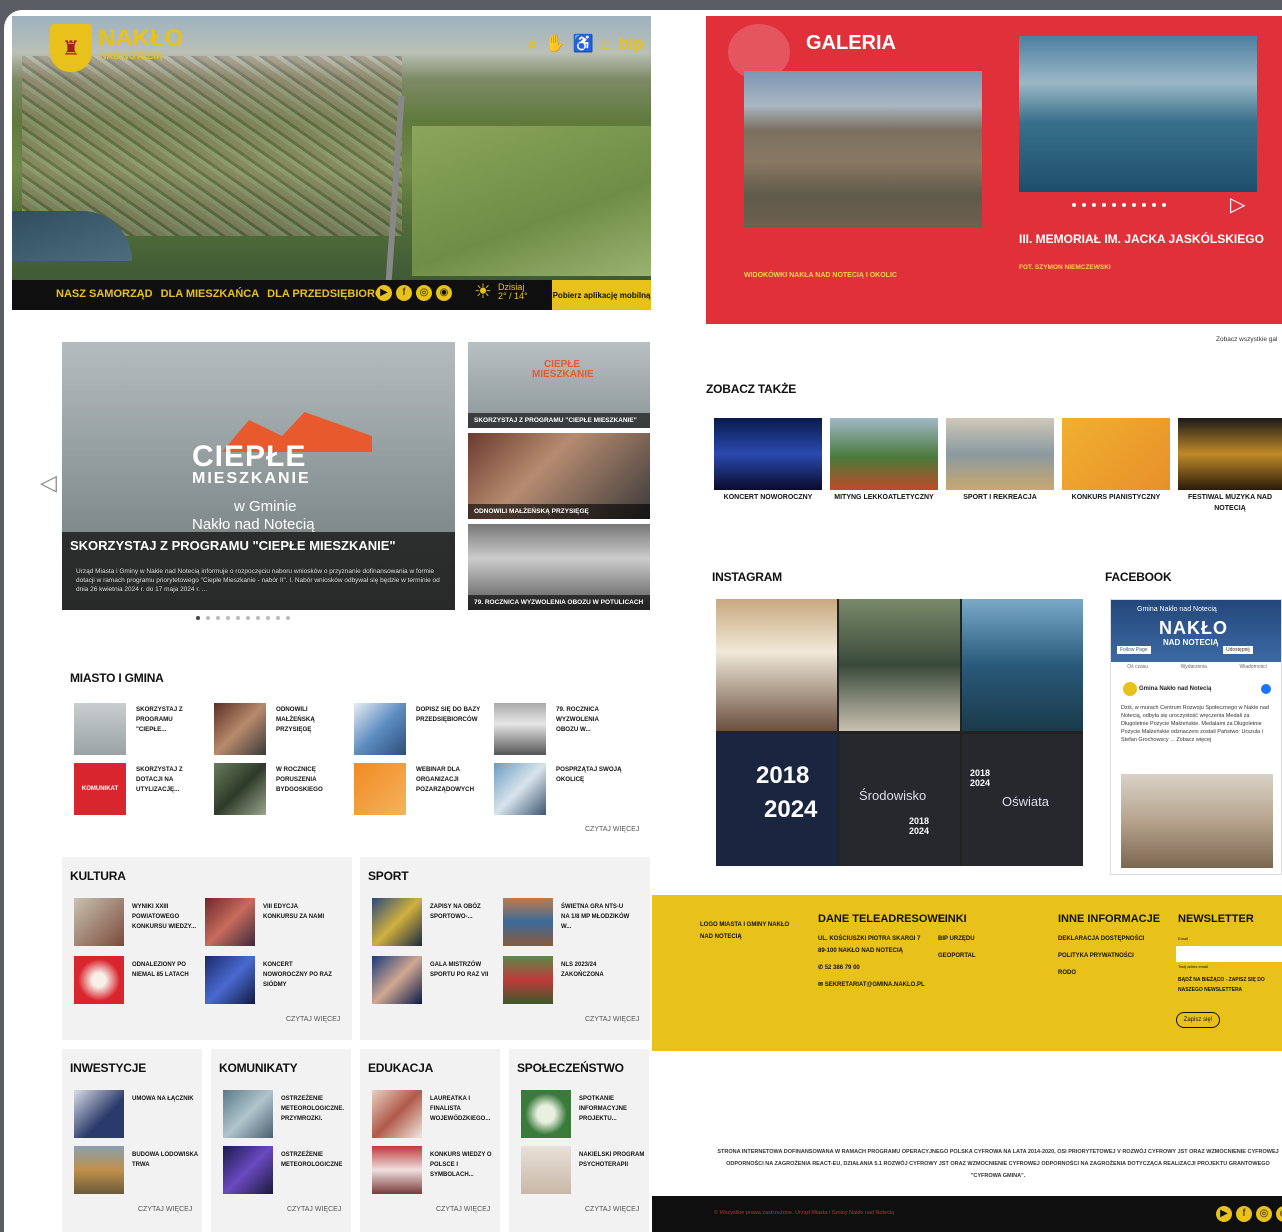 The height and width of the screenshot is (1232, 1282). Describe the element at coordinates (583, 44) in the screenshot. I see `accessibility-icon: ♿` at that location.